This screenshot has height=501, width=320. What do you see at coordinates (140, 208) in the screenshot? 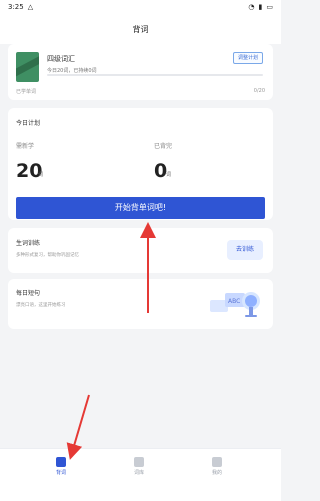
I see `start-study-button: 开始背单词吧!` at bounding box center [140, 208].